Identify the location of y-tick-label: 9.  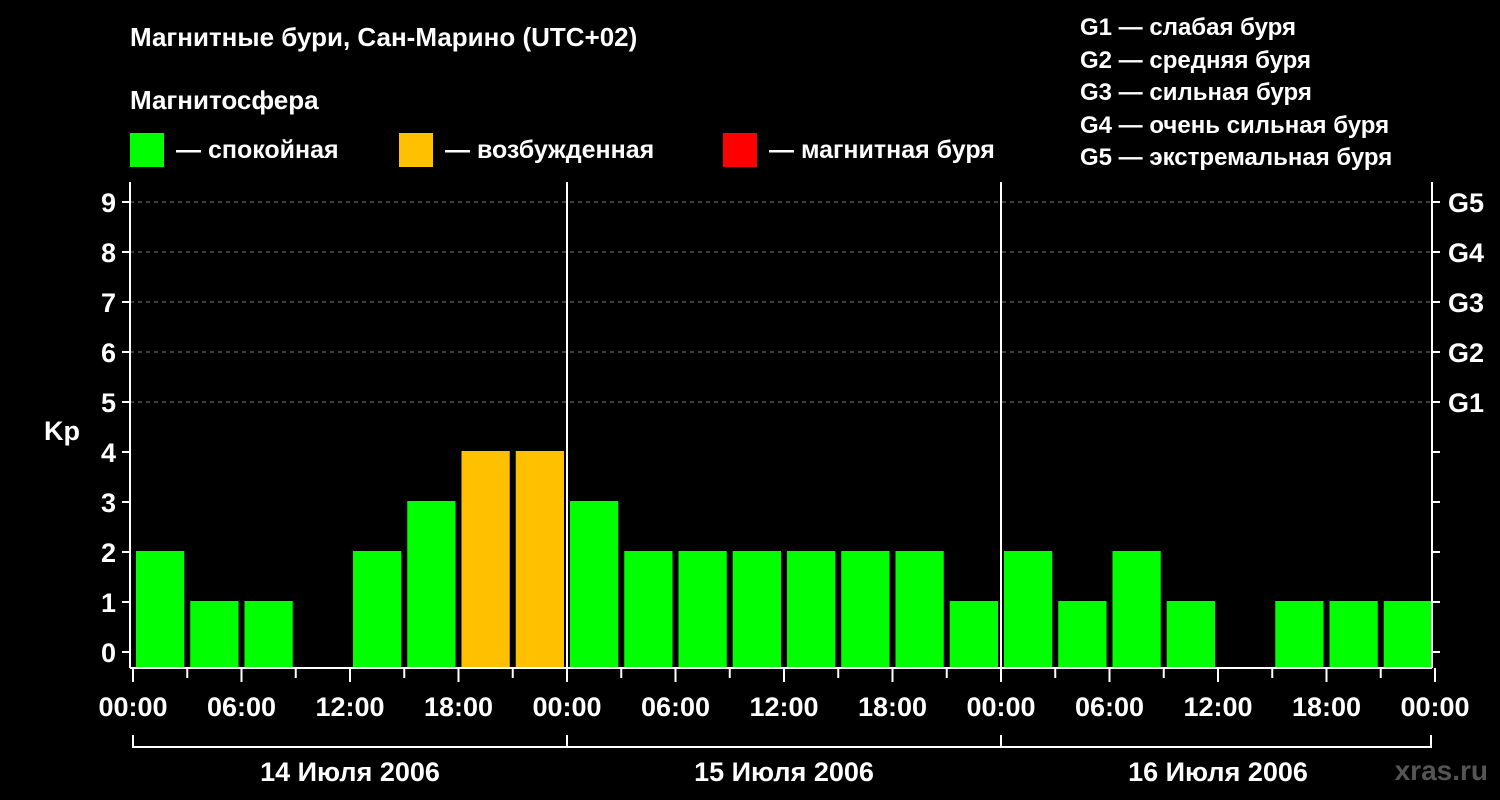
(108, 203).